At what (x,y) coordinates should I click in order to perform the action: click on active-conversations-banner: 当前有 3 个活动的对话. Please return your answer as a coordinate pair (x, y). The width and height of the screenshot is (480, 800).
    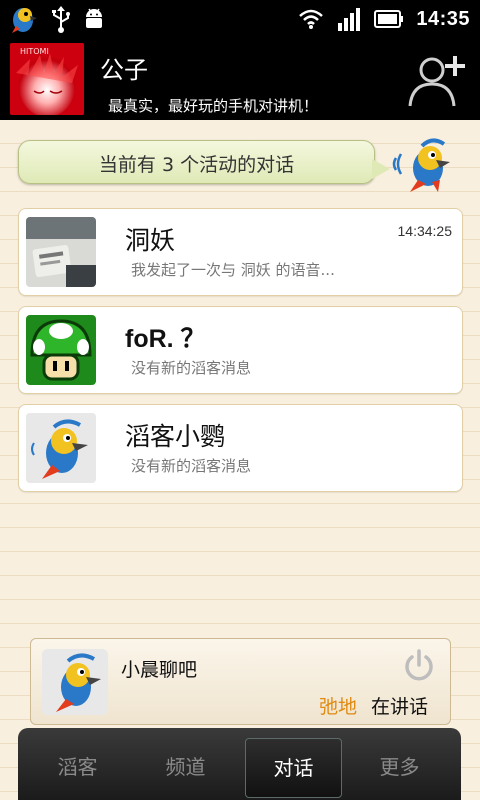
    Looking at the image, I should click on (204, 162).